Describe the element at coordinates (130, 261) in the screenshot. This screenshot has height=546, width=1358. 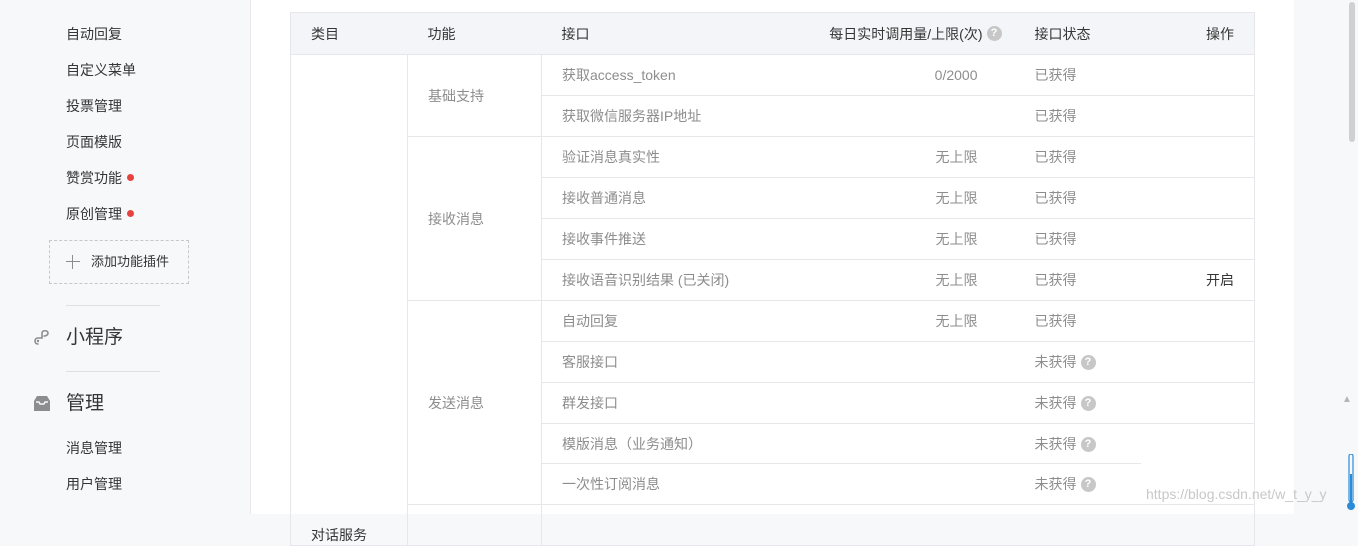
I see `add-plugin-label: 添加功能插件` at that location.